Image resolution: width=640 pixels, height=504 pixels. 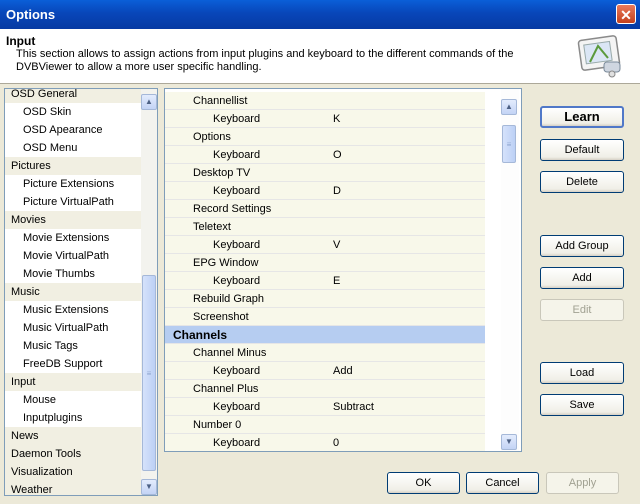 I want to click on subcategory-item: Movie Thumbs, so click(x=74, y=274).